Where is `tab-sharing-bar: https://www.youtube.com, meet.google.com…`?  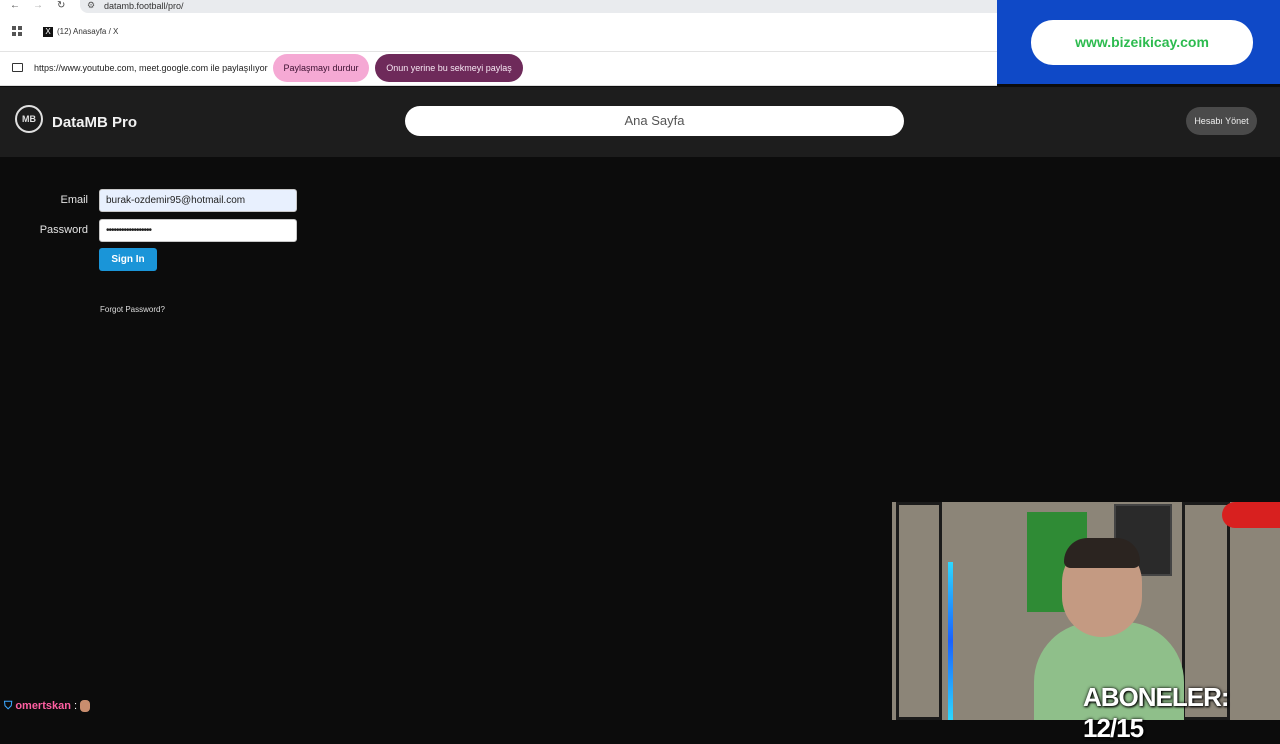
tab-sharing-bar: https://www.youtube.com, meet.google.com… is located at coordinates (498, 69).